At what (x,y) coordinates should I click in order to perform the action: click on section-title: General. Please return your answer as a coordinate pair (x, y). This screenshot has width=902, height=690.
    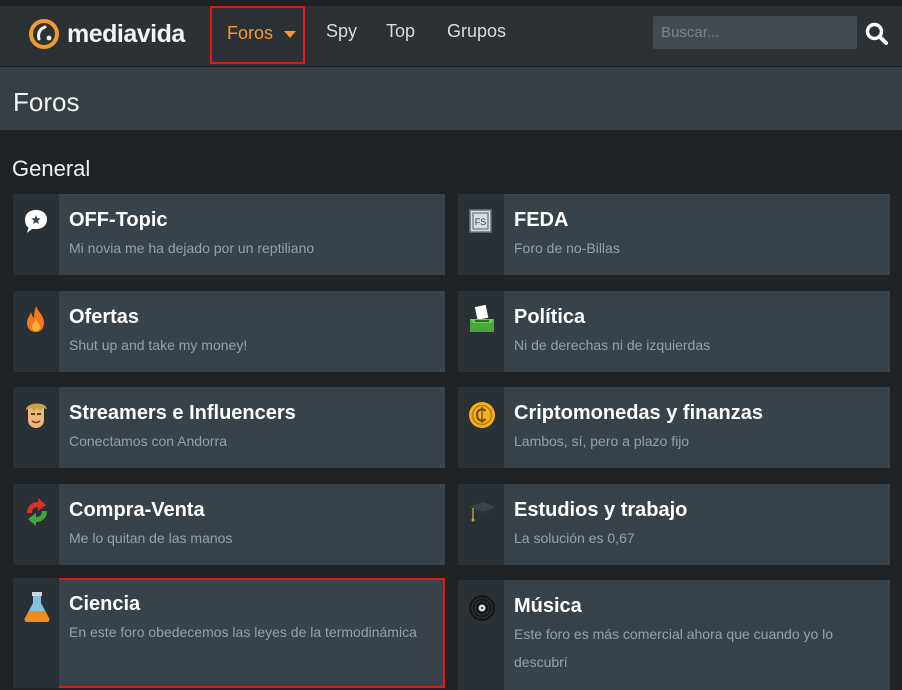
    Looking at the image, I should click on (51, 168).